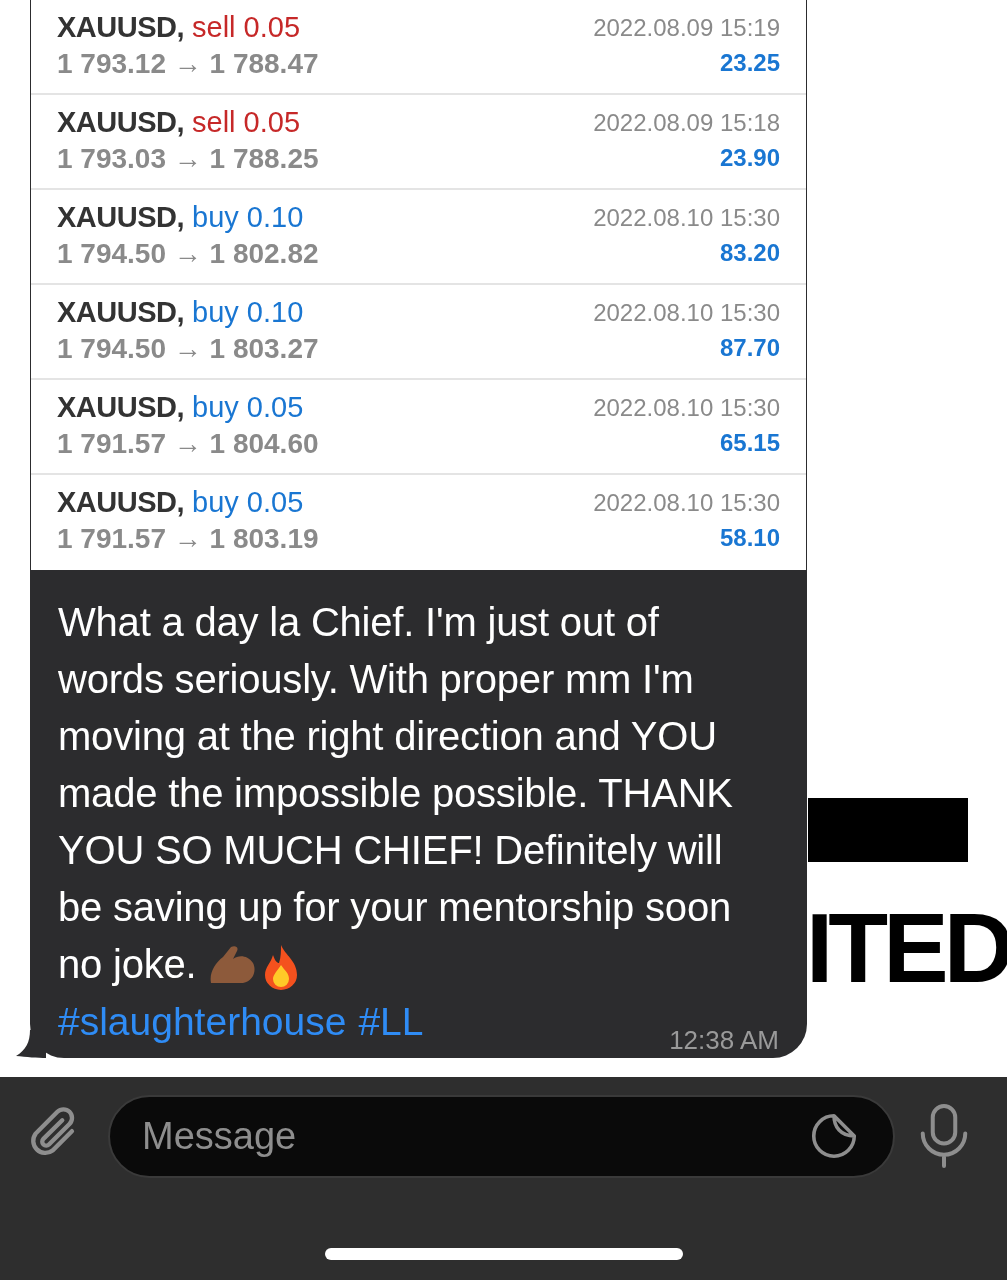  Describe the element at coordinates (686, 123) in the screenshot. I see `trade-time: 2022.08.09 15:18` at that location.